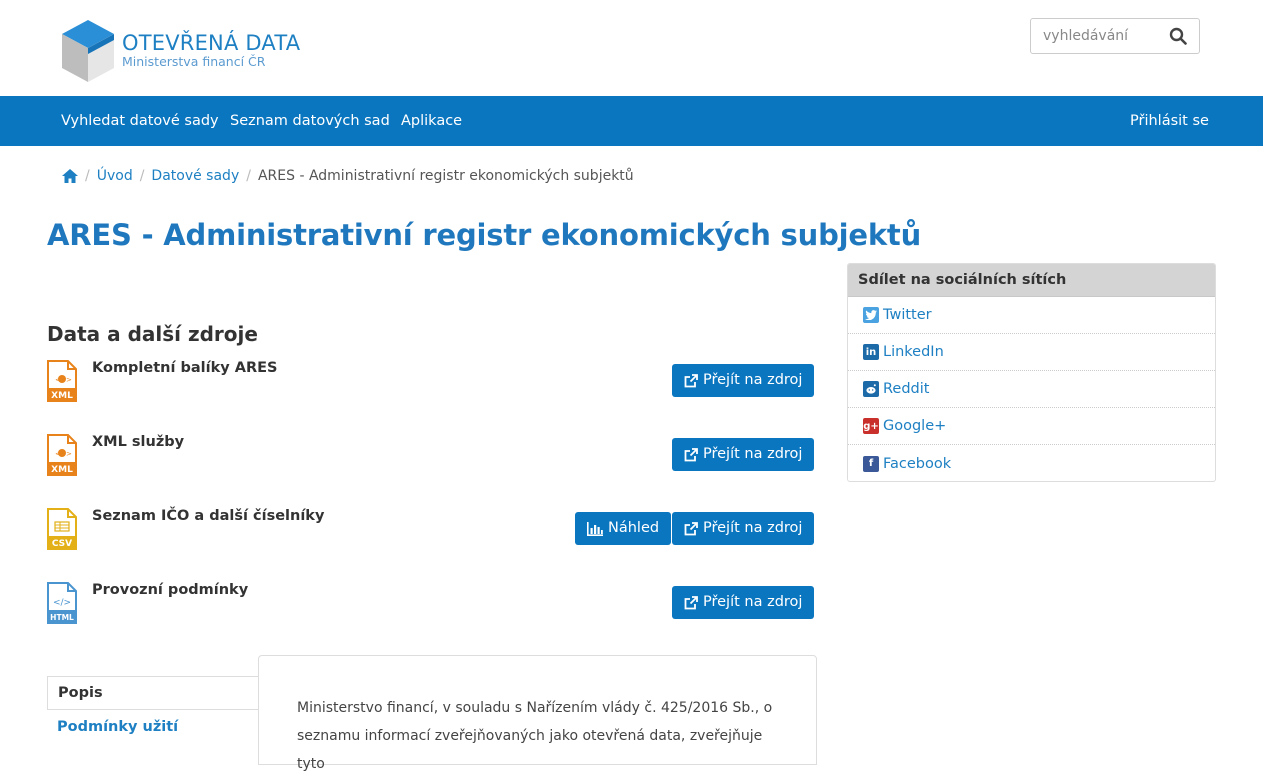 This screenshot has height=778, width=1263. Describe the element at coordinates (1031, 426) in the screenshot. I see `share-google-plus: g+ Google+` at that location.